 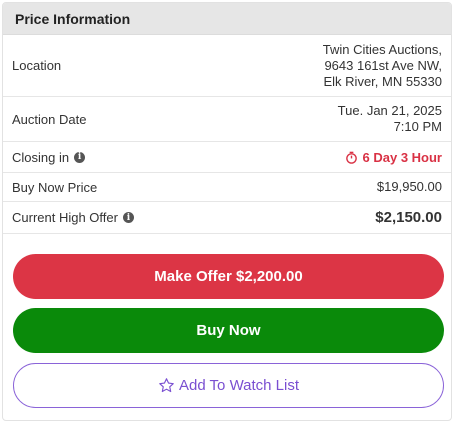 What do you see at coordinates (227, 157) in the screenshot?
I see `closing-row: Closing in i 6 Day 3 Hour` at bounding box center [227, 157].